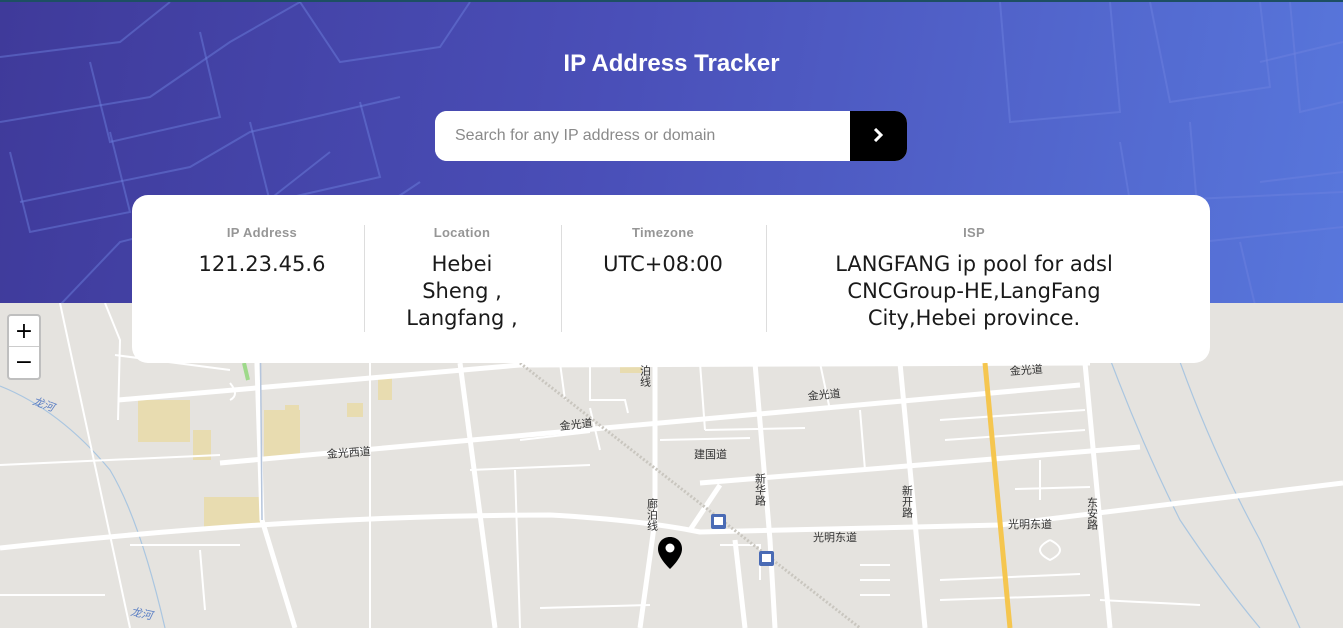 Image resolution: width=1343 pixels, height=628 pixels. I want to click on location-label: Location, so click(462, 232).